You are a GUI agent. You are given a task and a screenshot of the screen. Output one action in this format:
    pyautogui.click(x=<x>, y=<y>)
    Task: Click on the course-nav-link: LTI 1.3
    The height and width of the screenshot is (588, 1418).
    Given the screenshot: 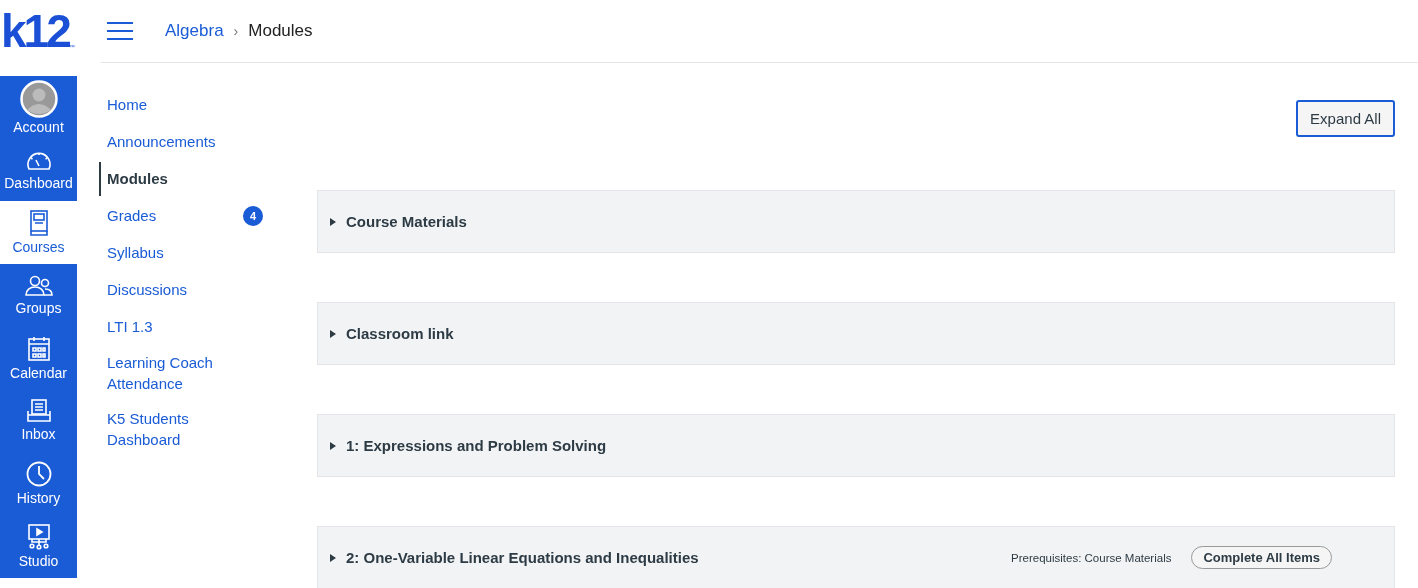 What is the action you would take?
    pyautogui.click(x=126, y=327)
    